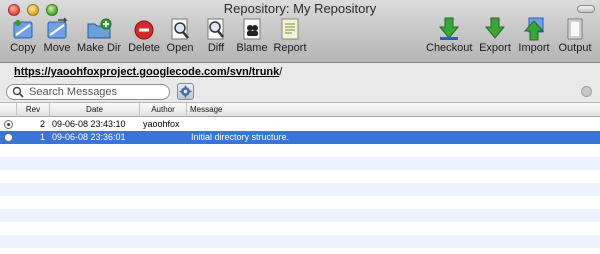  I want to click on output-button: Output, so click(575, 39).